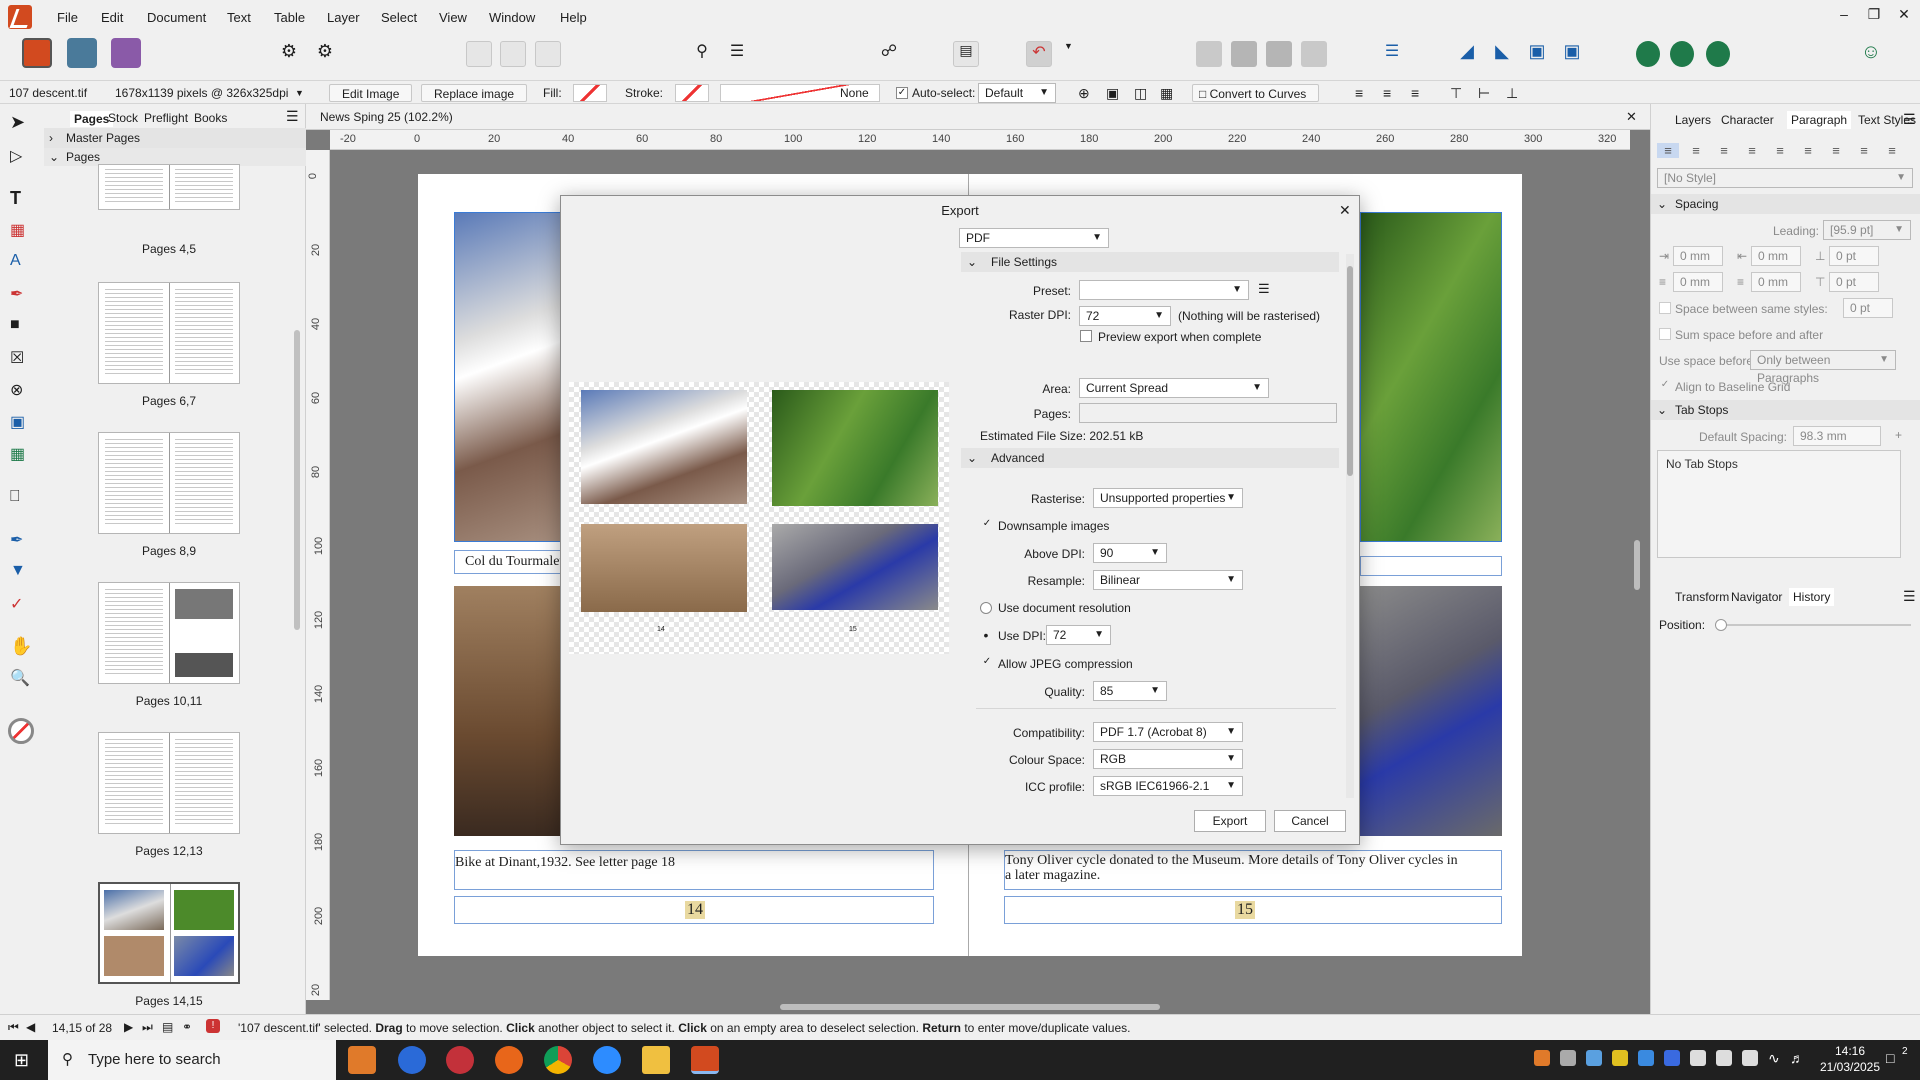 The image size is (1920, 1080). I want to click on left-indent-input: 0 mm, so click(1698, 256).